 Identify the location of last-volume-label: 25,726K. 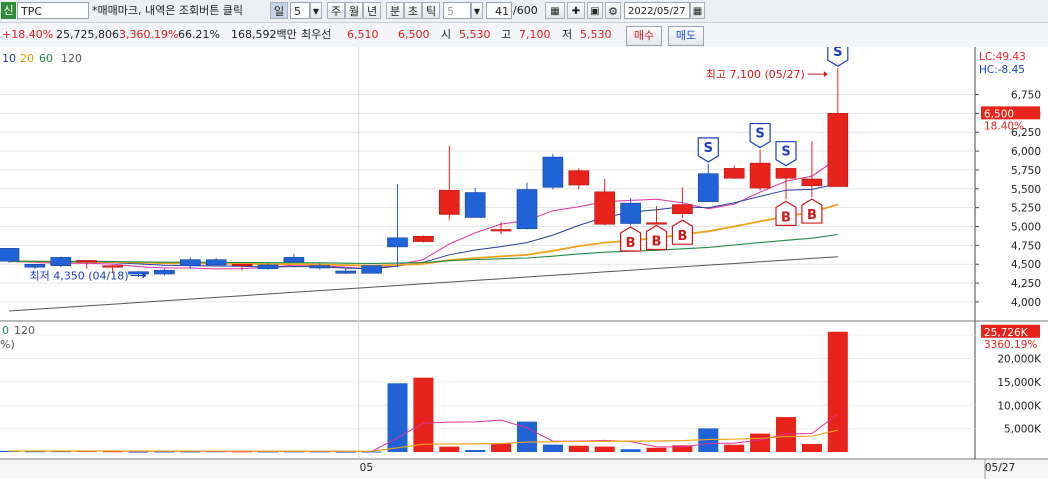
(1006, 333).